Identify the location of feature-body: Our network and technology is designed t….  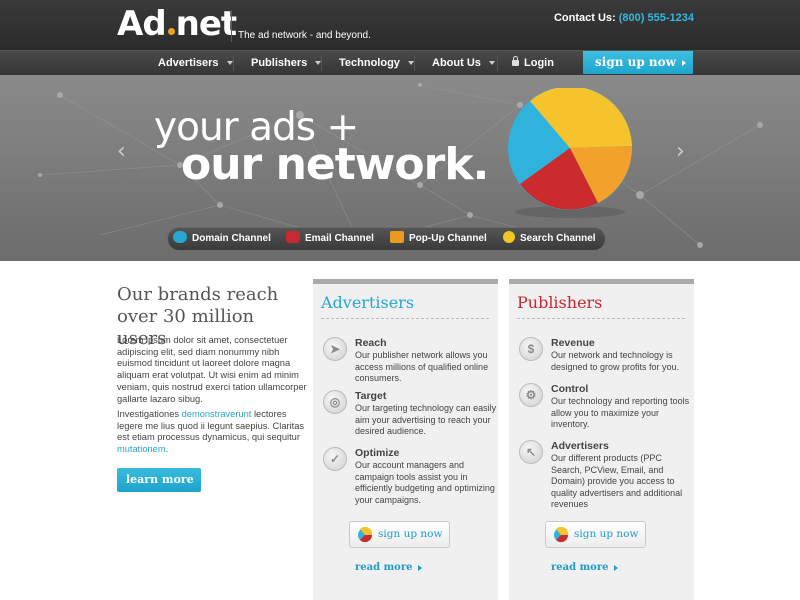
(615, 361).